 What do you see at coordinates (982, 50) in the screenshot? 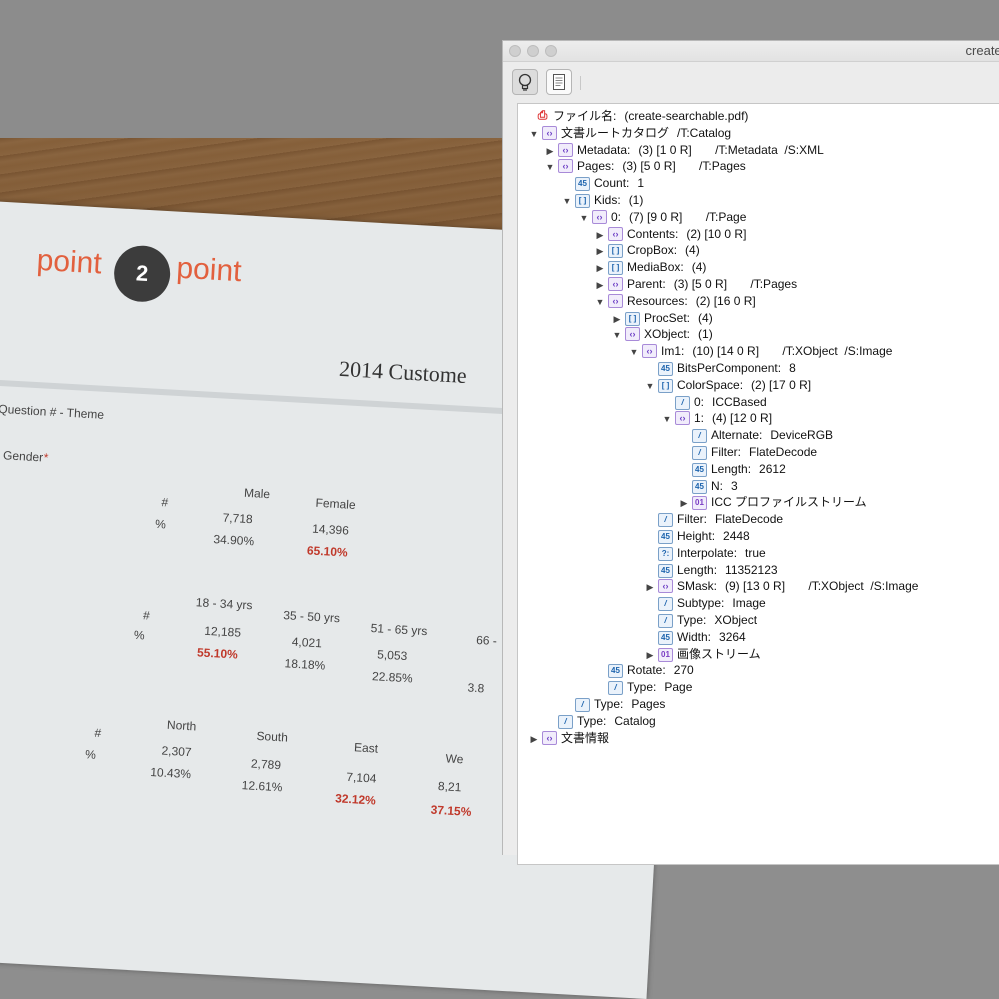
I see `window-title: create-` at bounding box center [982, 50].